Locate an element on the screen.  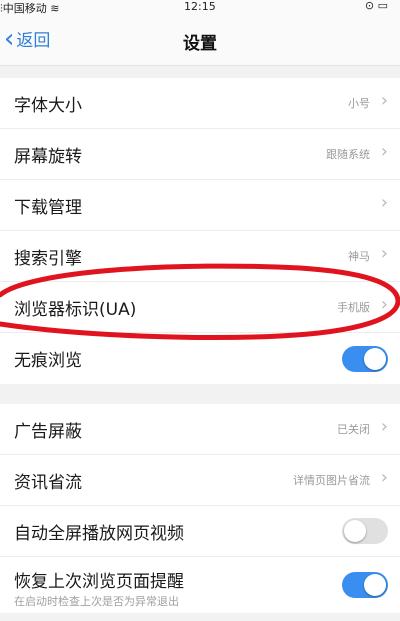
setting-data-saver: 资讯省流 详情页图片省流 › is located at coordinates (200, 480).